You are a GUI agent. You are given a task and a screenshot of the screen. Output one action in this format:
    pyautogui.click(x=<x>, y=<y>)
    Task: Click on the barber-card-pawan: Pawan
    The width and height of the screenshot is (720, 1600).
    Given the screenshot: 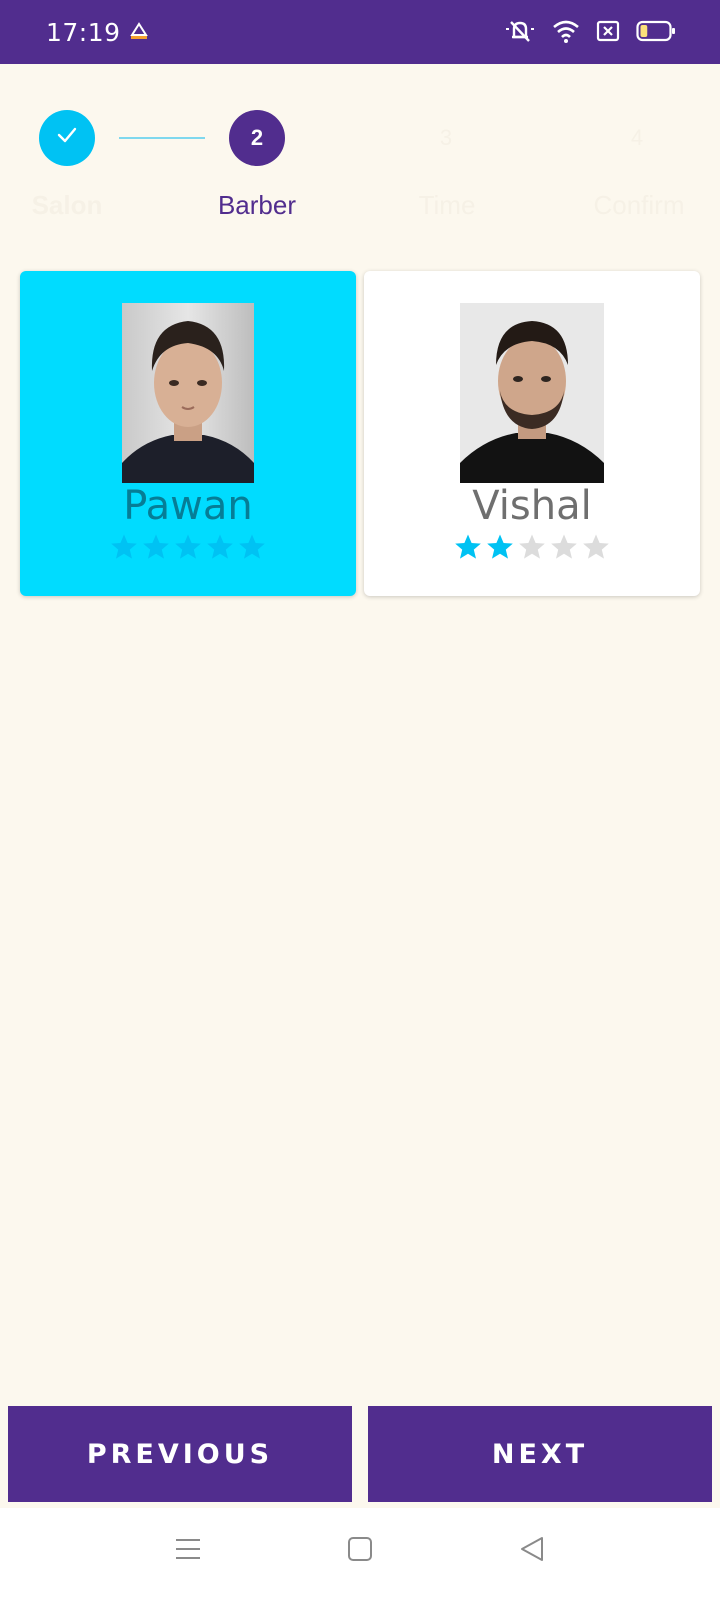 What is the action you would take?
    pyautogui.click(x=188, y=433)
    